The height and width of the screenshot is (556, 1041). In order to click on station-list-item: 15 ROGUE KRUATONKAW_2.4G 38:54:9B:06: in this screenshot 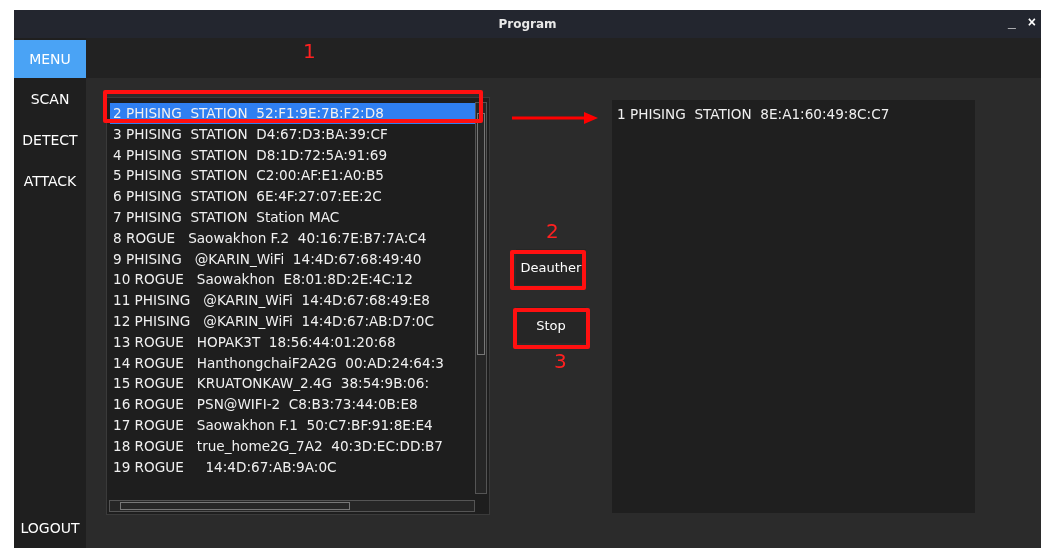, I will do `click(293, 384)`.